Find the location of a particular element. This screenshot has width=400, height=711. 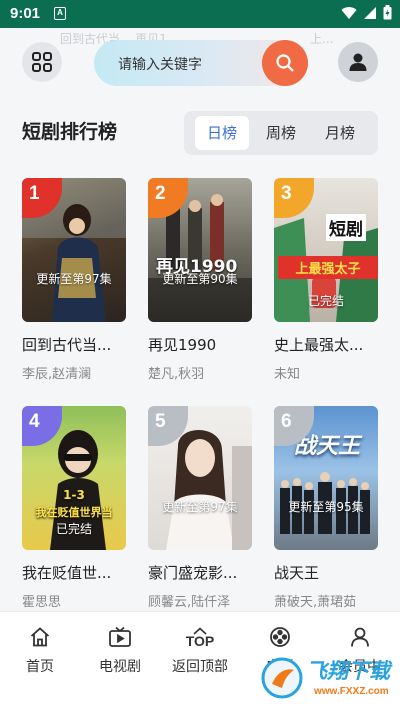

nav-back-to-top-label: 返回顶部 is located at coordinates (200, 667).